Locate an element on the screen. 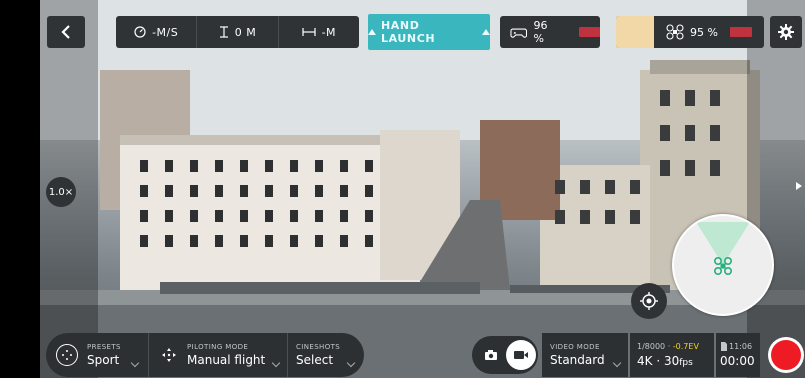  speed-readout: -M/S is located at coordinates (157, 32).